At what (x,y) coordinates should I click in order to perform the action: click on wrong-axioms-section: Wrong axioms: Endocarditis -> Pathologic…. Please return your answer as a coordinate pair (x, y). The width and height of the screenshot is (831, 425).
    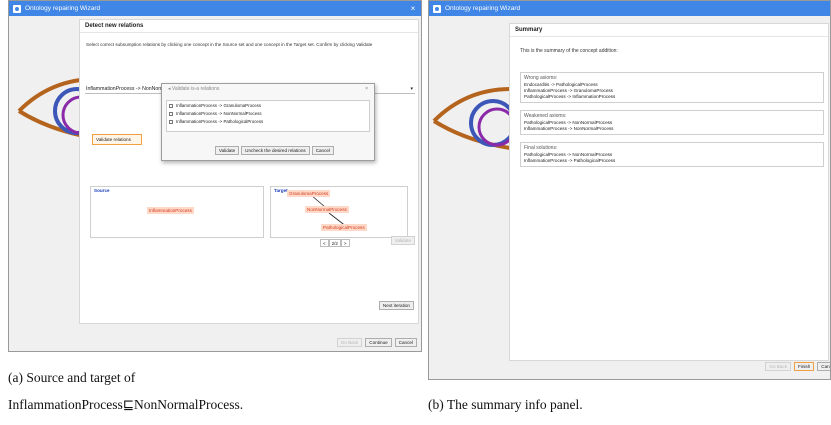
    Looking at the image, I should click on (672, 87).